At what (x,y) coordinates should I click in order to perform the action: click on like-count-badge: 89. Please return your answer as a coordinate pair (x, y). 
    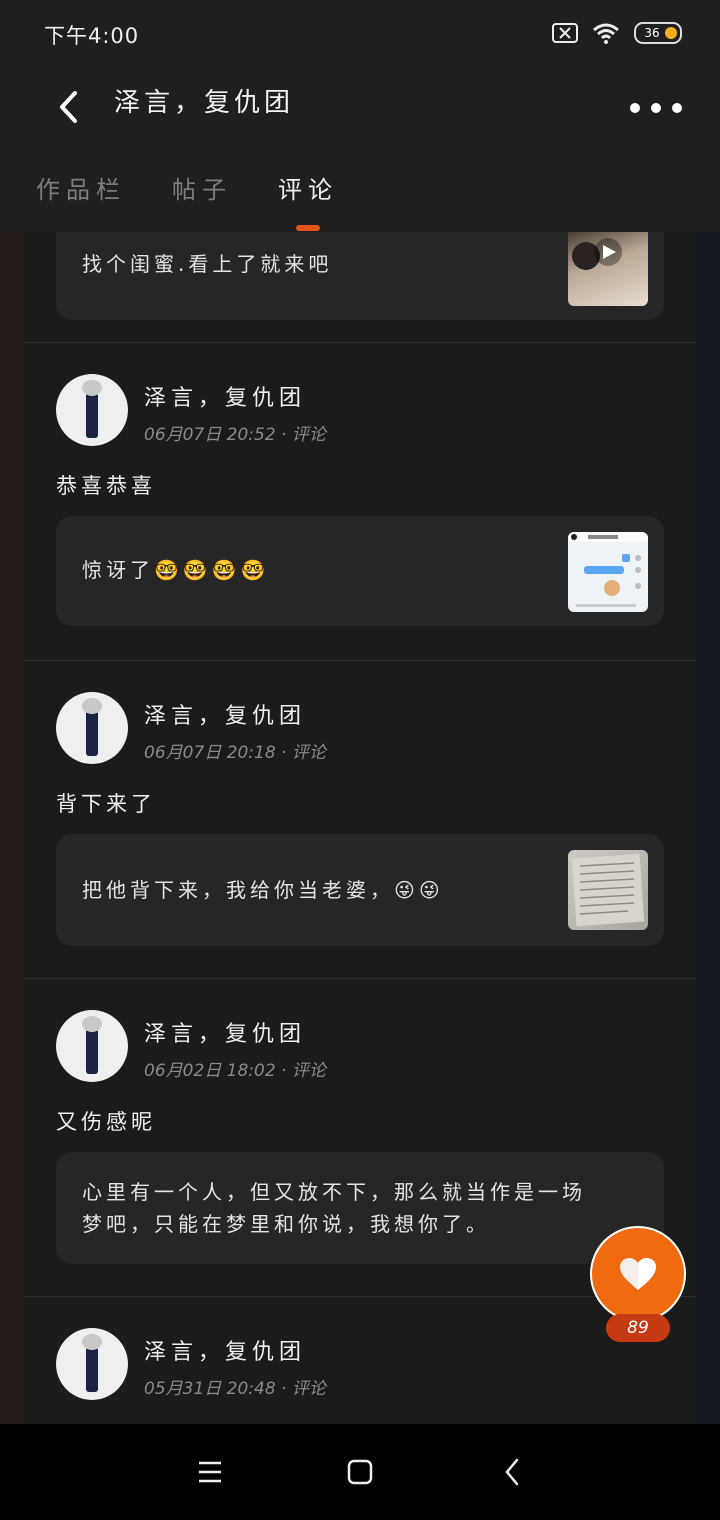
    Looking at the image, I should click on (638, 1328).